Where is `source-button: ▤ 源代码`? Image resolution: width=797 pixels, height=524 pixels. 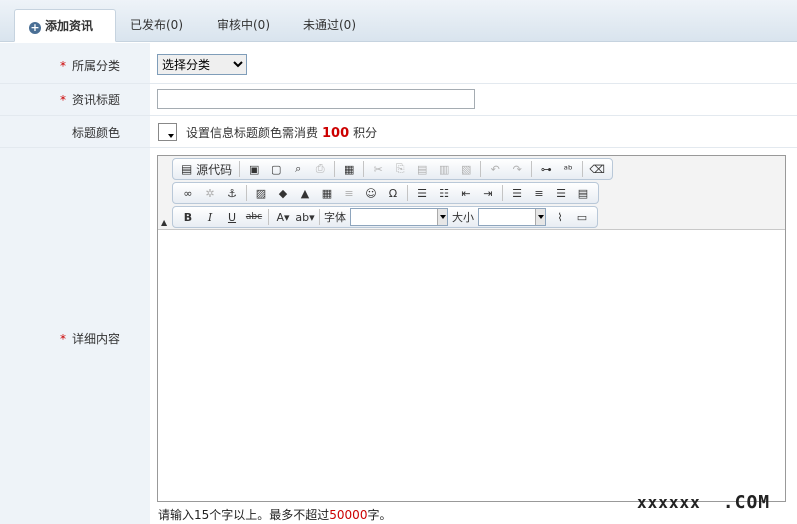
source-button: ▤ 源代码 is located at coordinates (206, 169).